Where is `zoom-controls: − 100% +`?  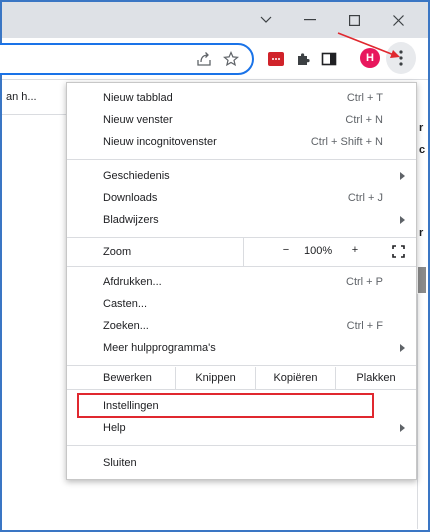
zoom-controls: − 100% + is located at coordinates (329, 252).